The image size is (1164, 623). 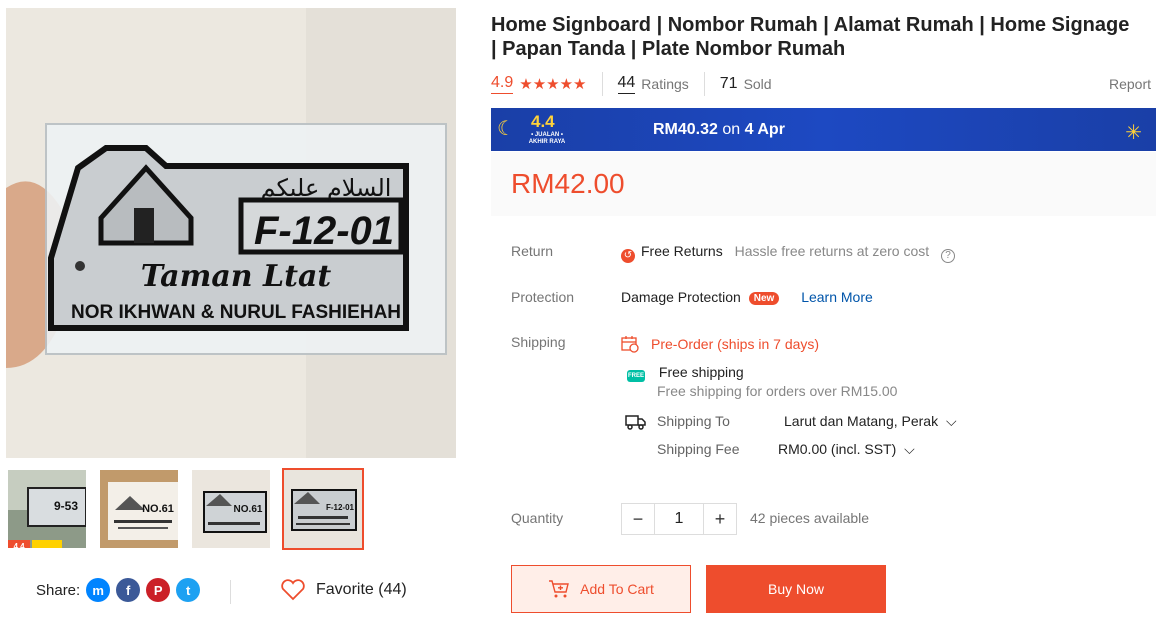 I want to click on free-shipping-row: FREE Free shipping, so click(x=685, y=373).